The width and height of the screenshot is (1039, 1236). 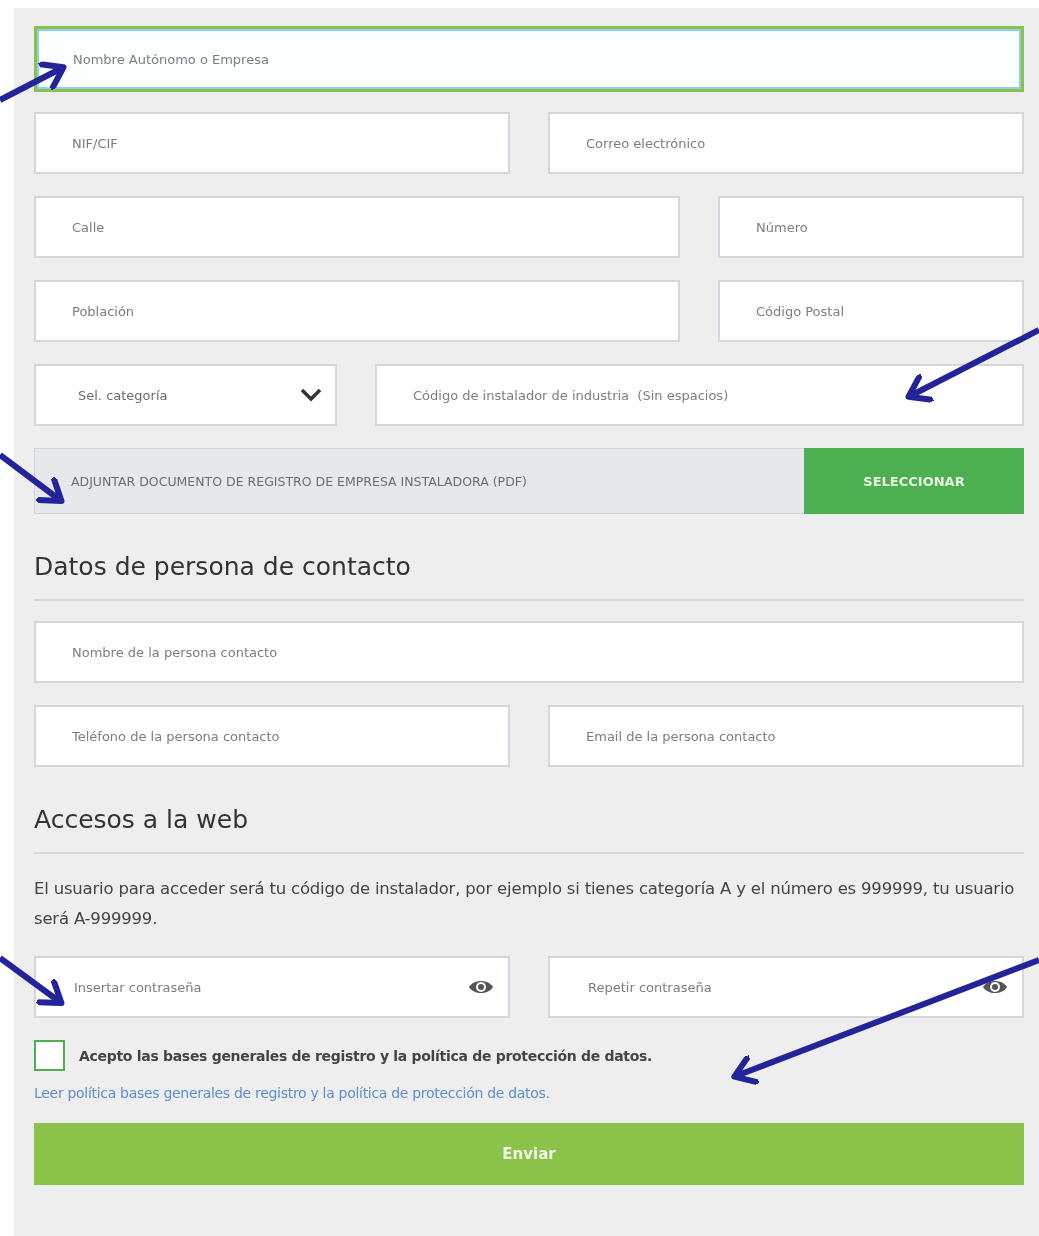 I want to click on input-field: Teléfono de la persona contacto, so click(x=272, y=736).